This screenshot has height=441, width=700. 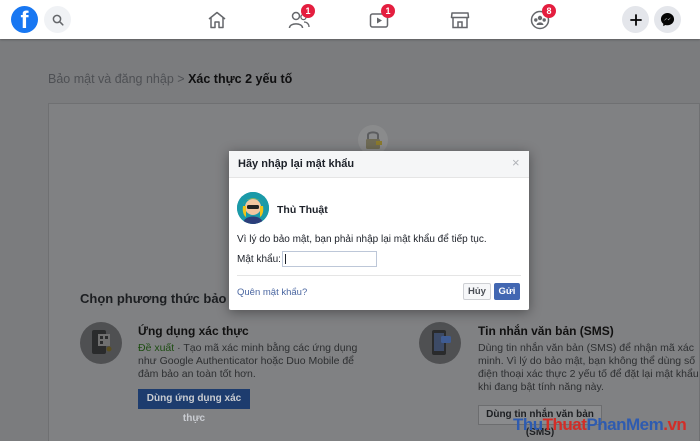 I want to click on messenger-icon, so click(x=667, y=19).